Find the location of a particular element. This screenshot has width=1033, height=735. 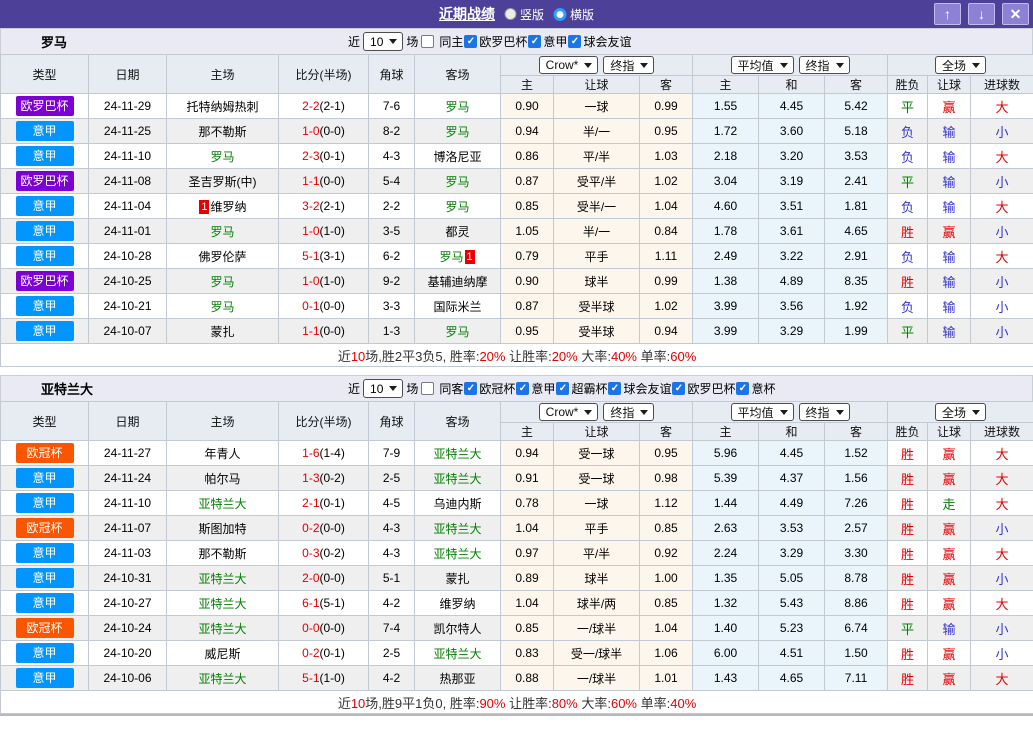

handicap-odds-cell: 1.04 is located at coordinates (527, 528).